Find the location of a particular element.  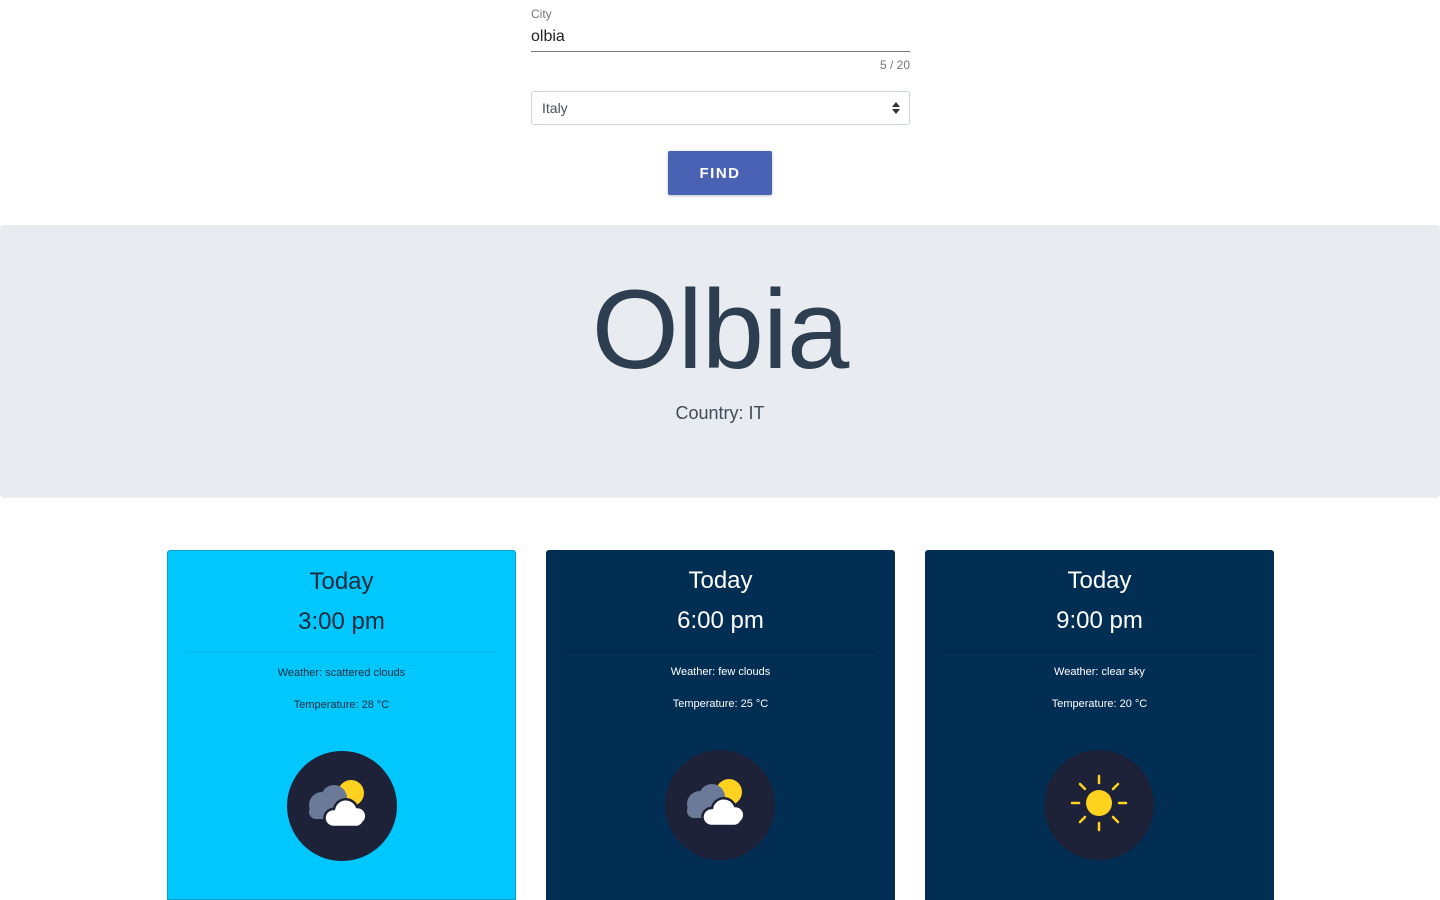

forecast-weather: Weather: scattered clouds is located at coordinates (341, 673).